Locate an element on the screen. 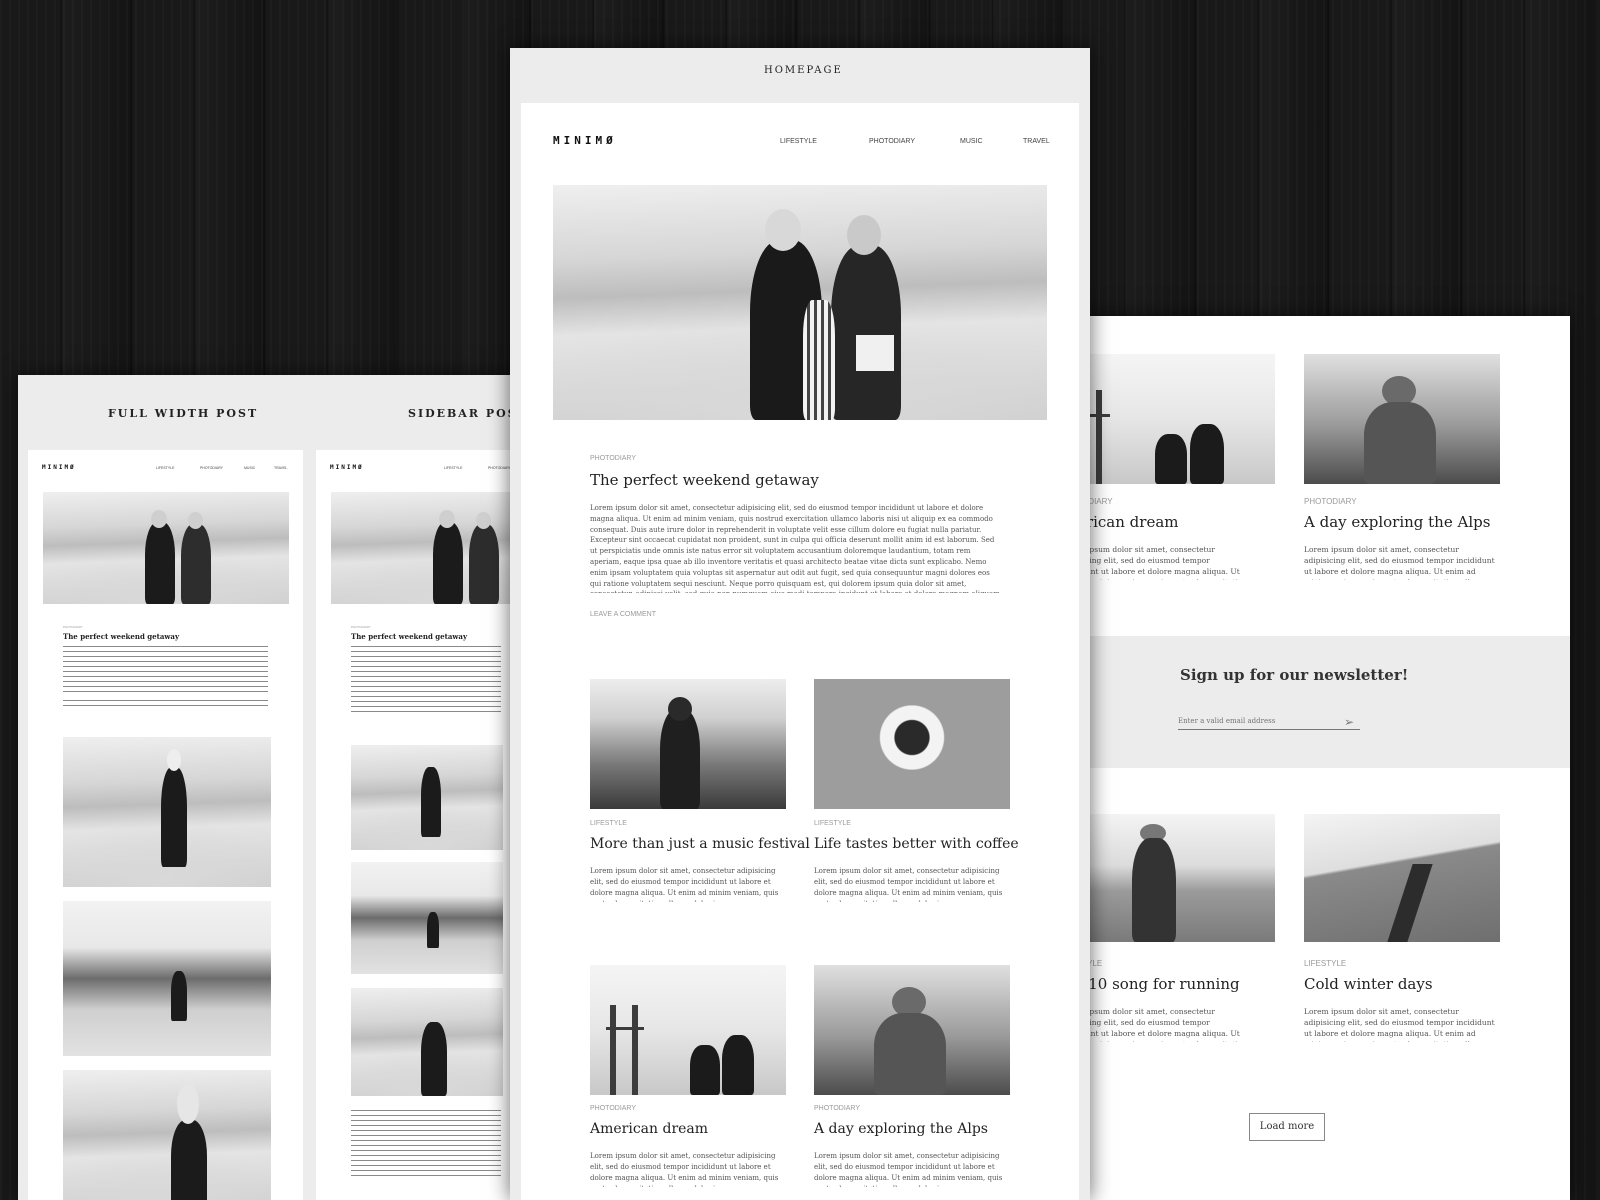 This screenshot has width=1600, height=1200. post-title: More than just a music festival is located at coordinates (700, 844).